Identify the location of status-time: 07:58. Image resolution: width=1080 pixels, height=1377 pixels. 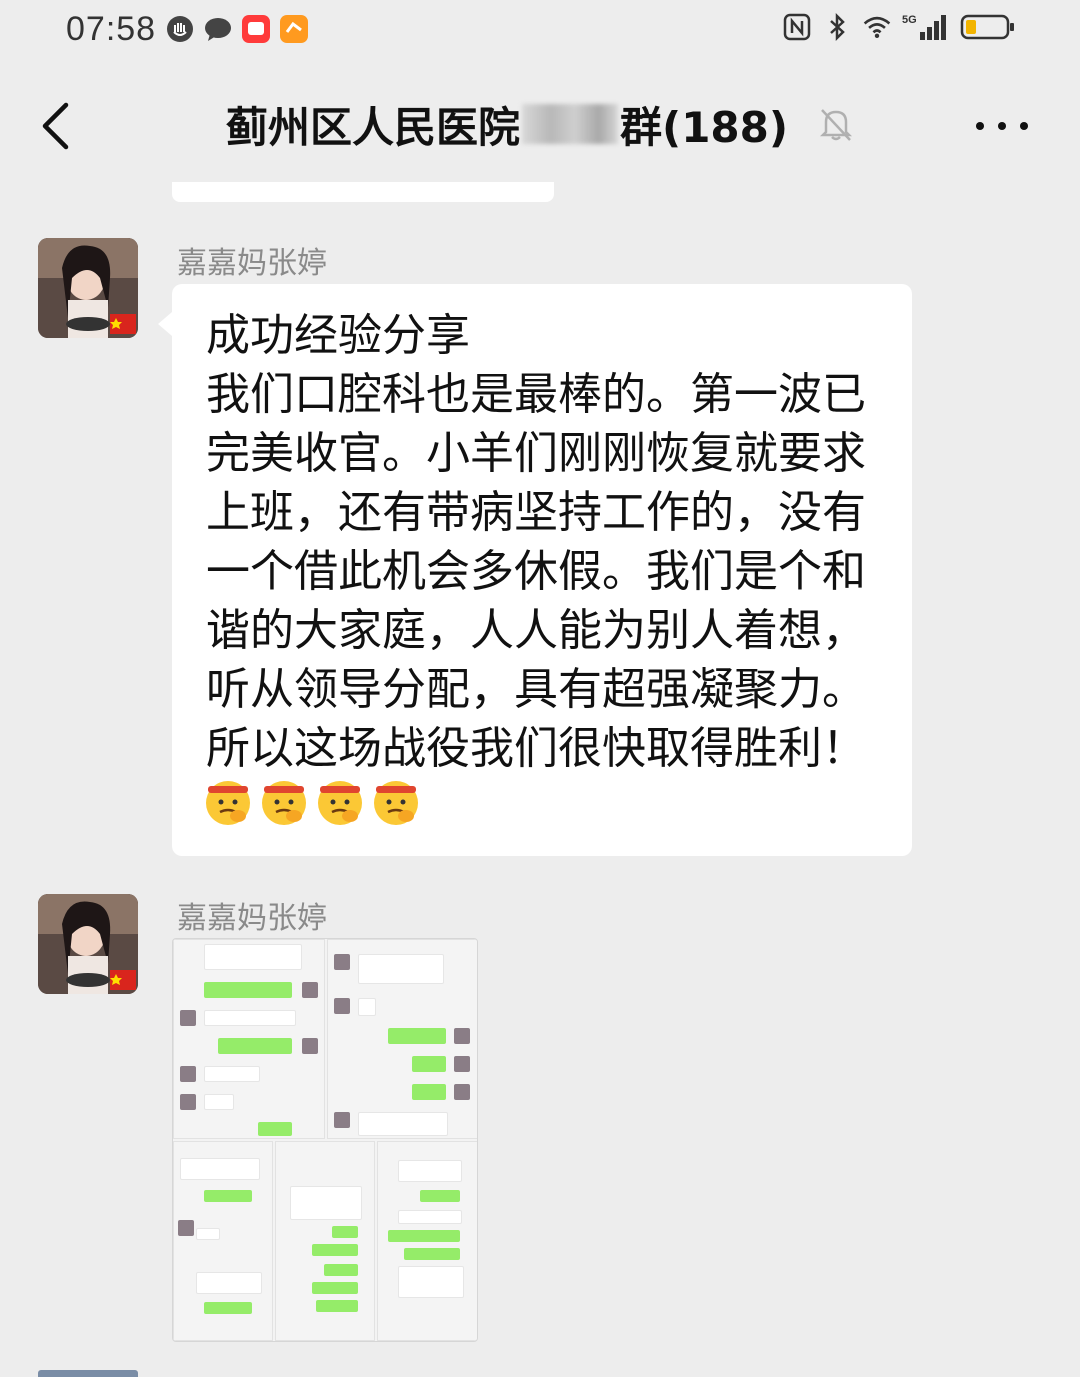
(111, 29).